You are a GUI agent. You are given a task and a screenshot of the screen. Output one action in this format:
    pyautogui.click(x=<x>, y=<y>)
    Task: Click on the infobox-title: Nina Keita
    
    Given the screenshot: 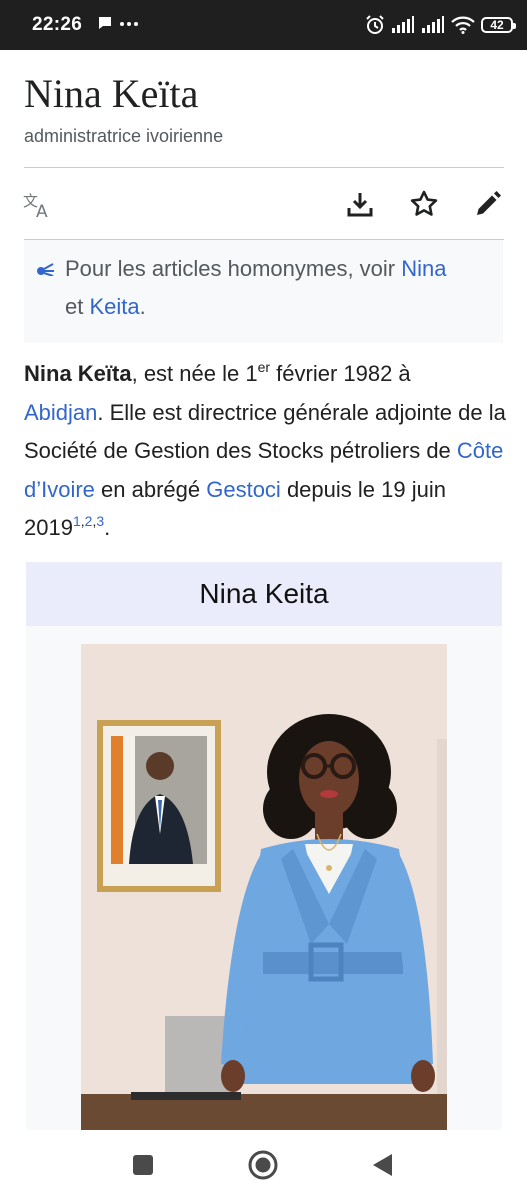 What is the action you would take?
    pyautogui.click(x=264, y=594)
    